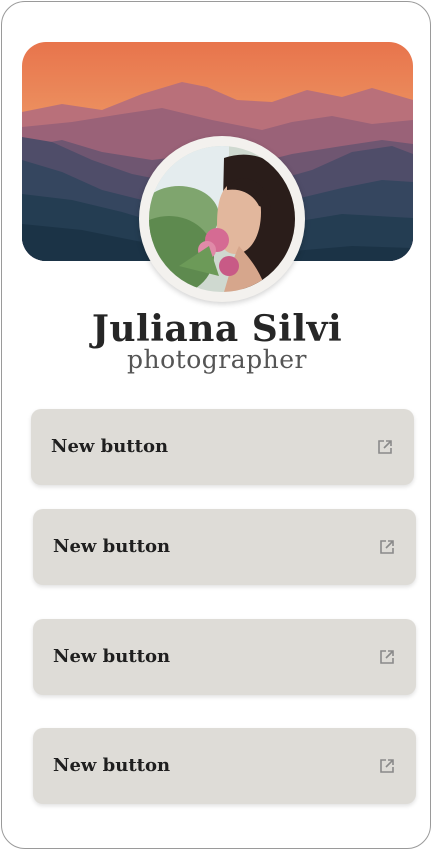  What do you see at coordinates (217, 359) in the screenshot?
I see `profile-role: photographer` at bounding box center [217, 359].